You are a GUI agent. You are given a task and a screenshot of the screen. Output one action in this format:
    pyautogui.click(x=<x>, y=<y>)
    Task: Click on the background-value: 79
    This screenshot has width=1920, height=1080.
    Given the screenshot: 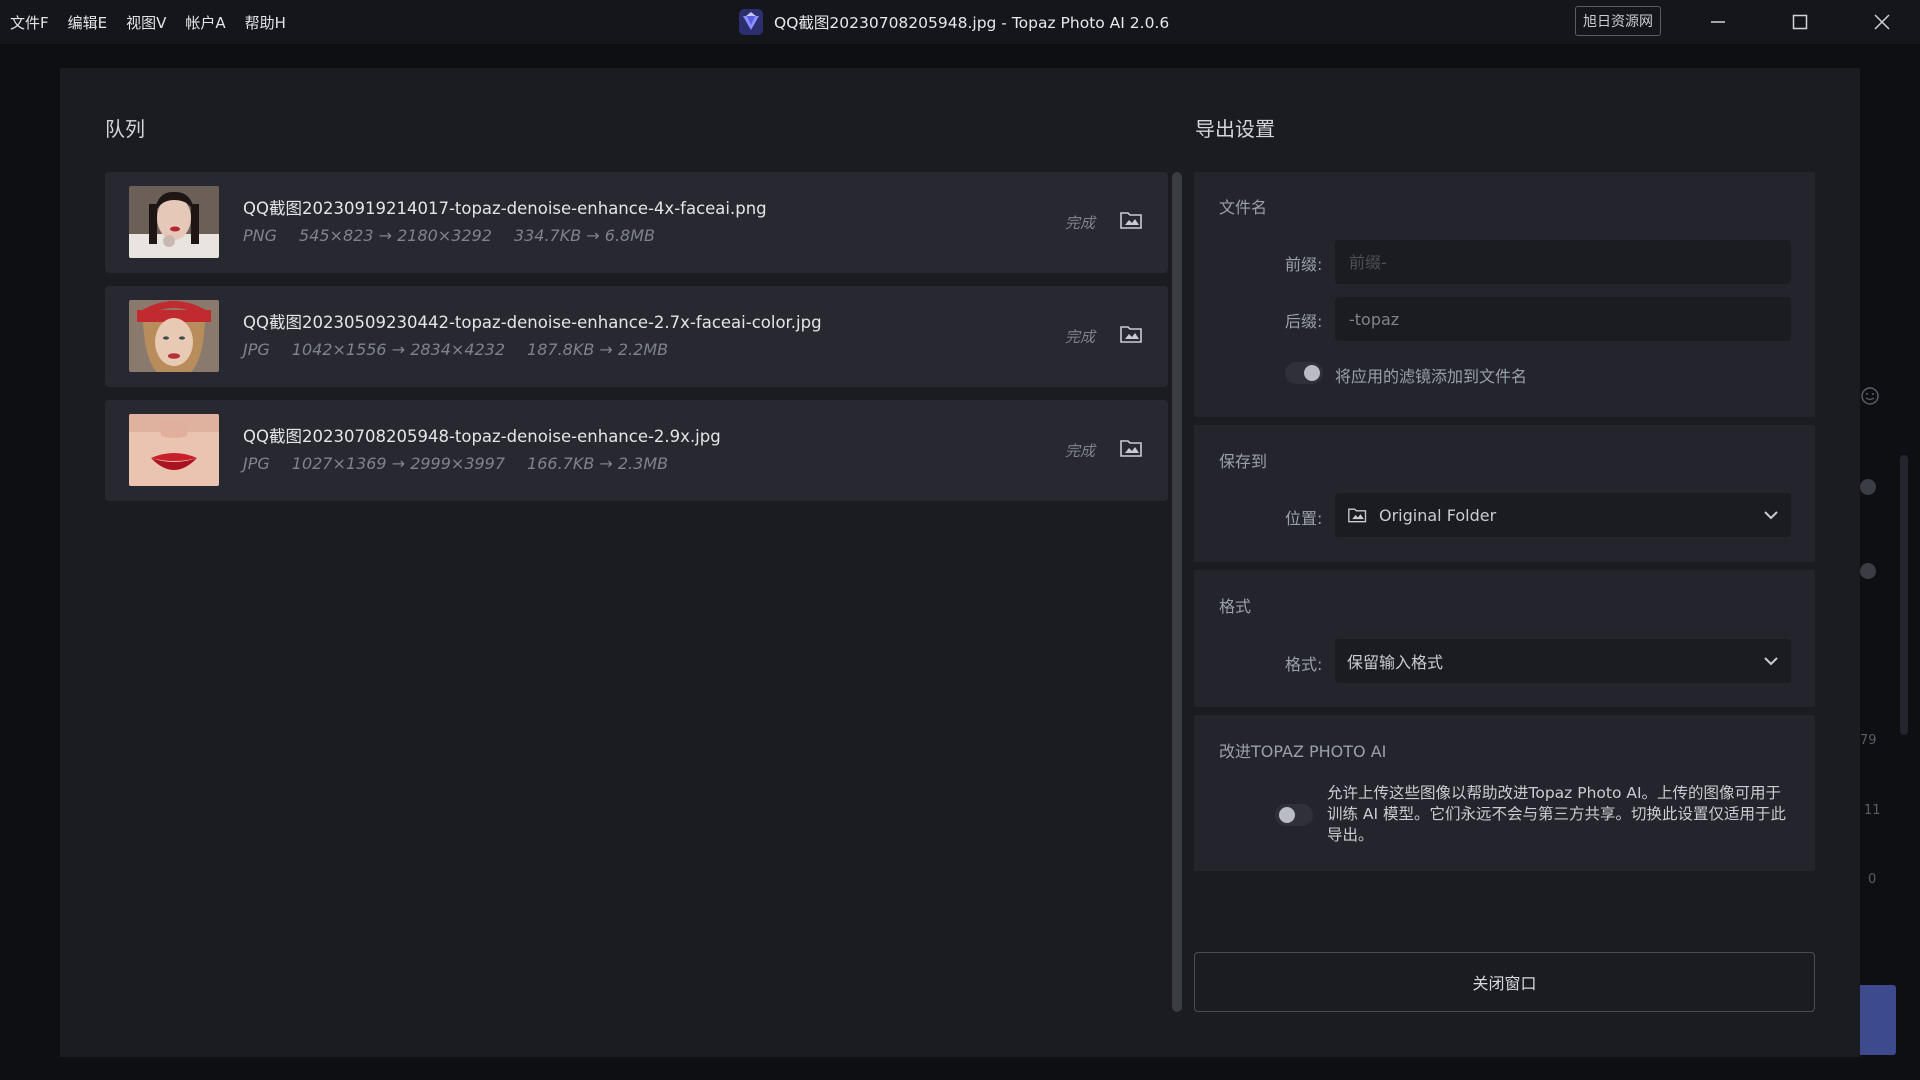 What is the action you would take?
    pyautogui.click(x=1868, y=740)
    